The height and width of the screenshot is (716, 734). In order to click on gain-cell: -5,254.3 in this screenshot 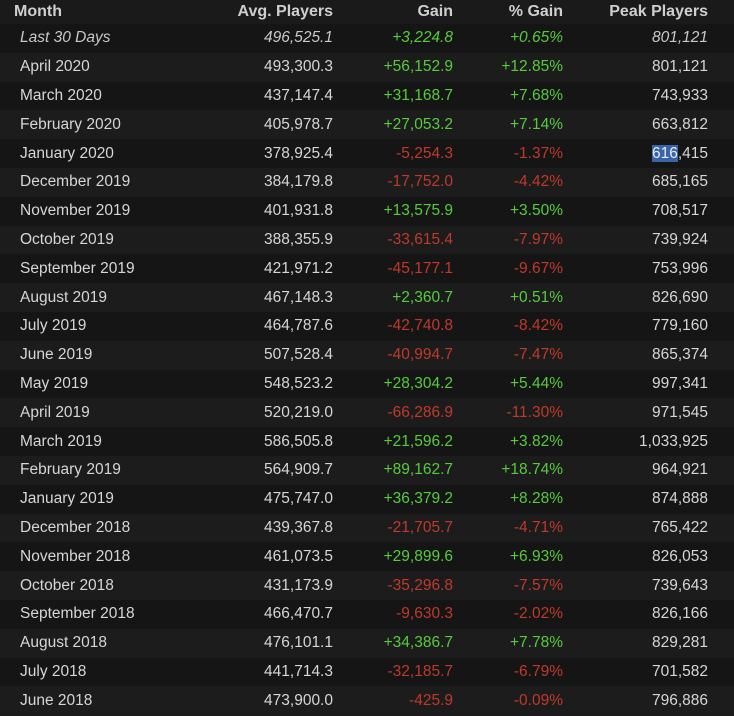, I will do `click(424, 153)`.